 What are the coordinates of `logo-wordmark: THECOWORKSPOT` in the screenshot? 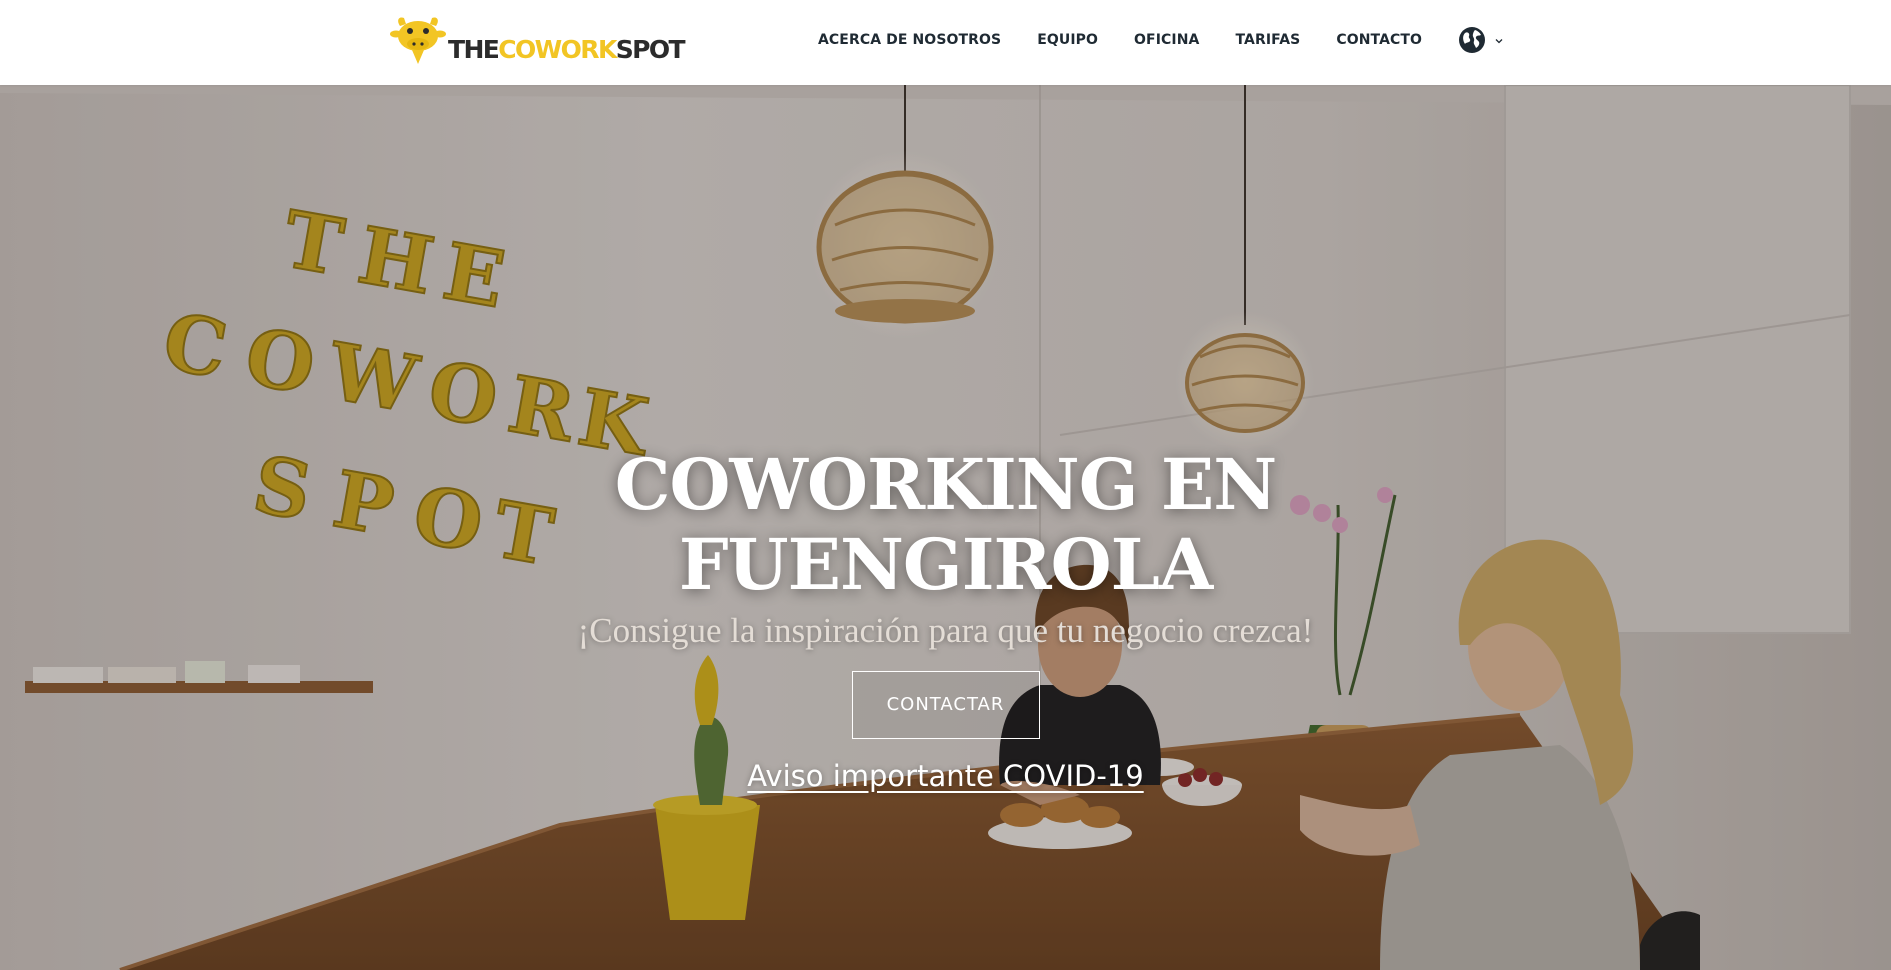 It's located at (567, 51).